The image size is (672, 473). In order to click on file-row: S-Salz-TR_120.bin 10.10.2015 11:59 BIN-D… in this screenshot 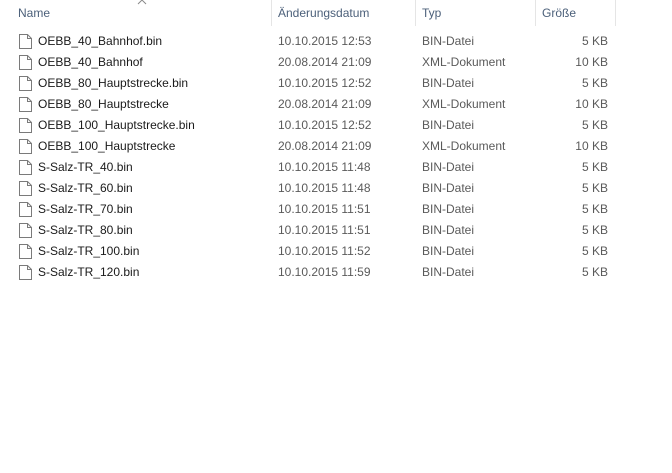, I will do `click(336, 272)`.